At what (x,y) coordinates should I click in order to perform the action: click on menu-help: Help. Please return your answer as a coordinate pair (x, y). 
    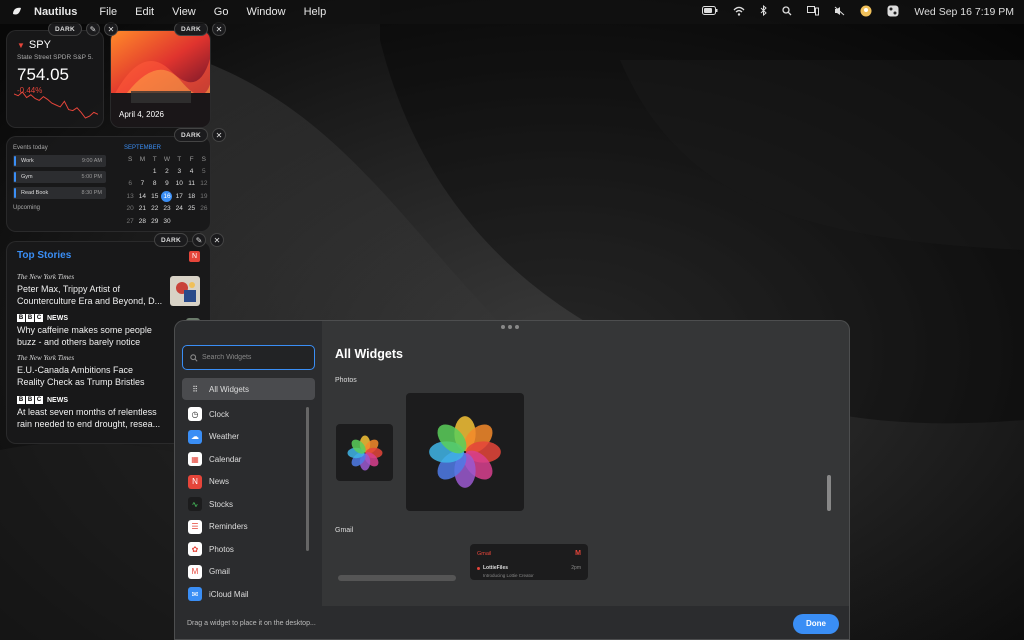
    Looking at the image, I should click on (315, 12).